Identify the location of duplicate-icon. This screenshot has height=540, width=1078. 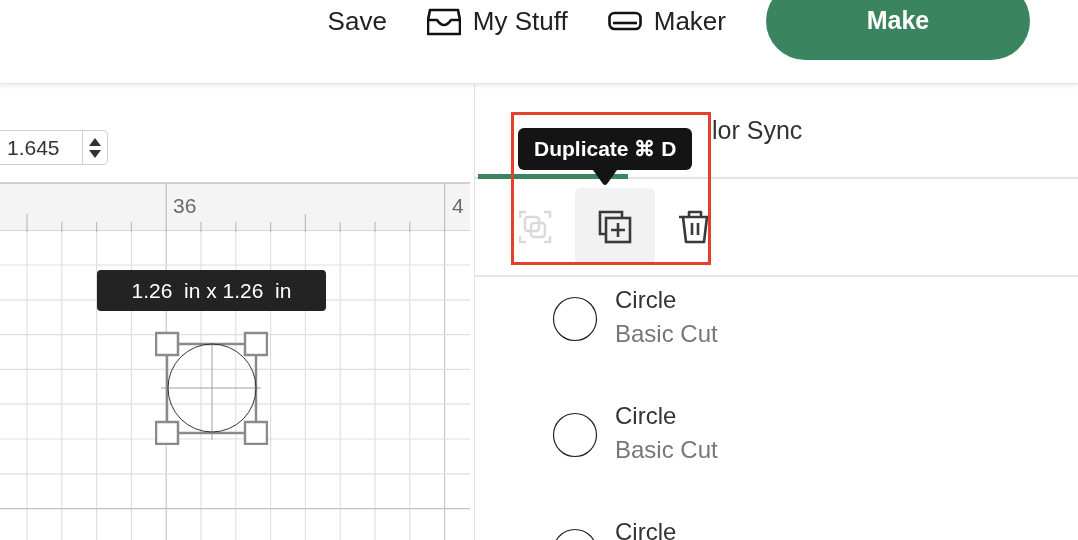
(615, 226).